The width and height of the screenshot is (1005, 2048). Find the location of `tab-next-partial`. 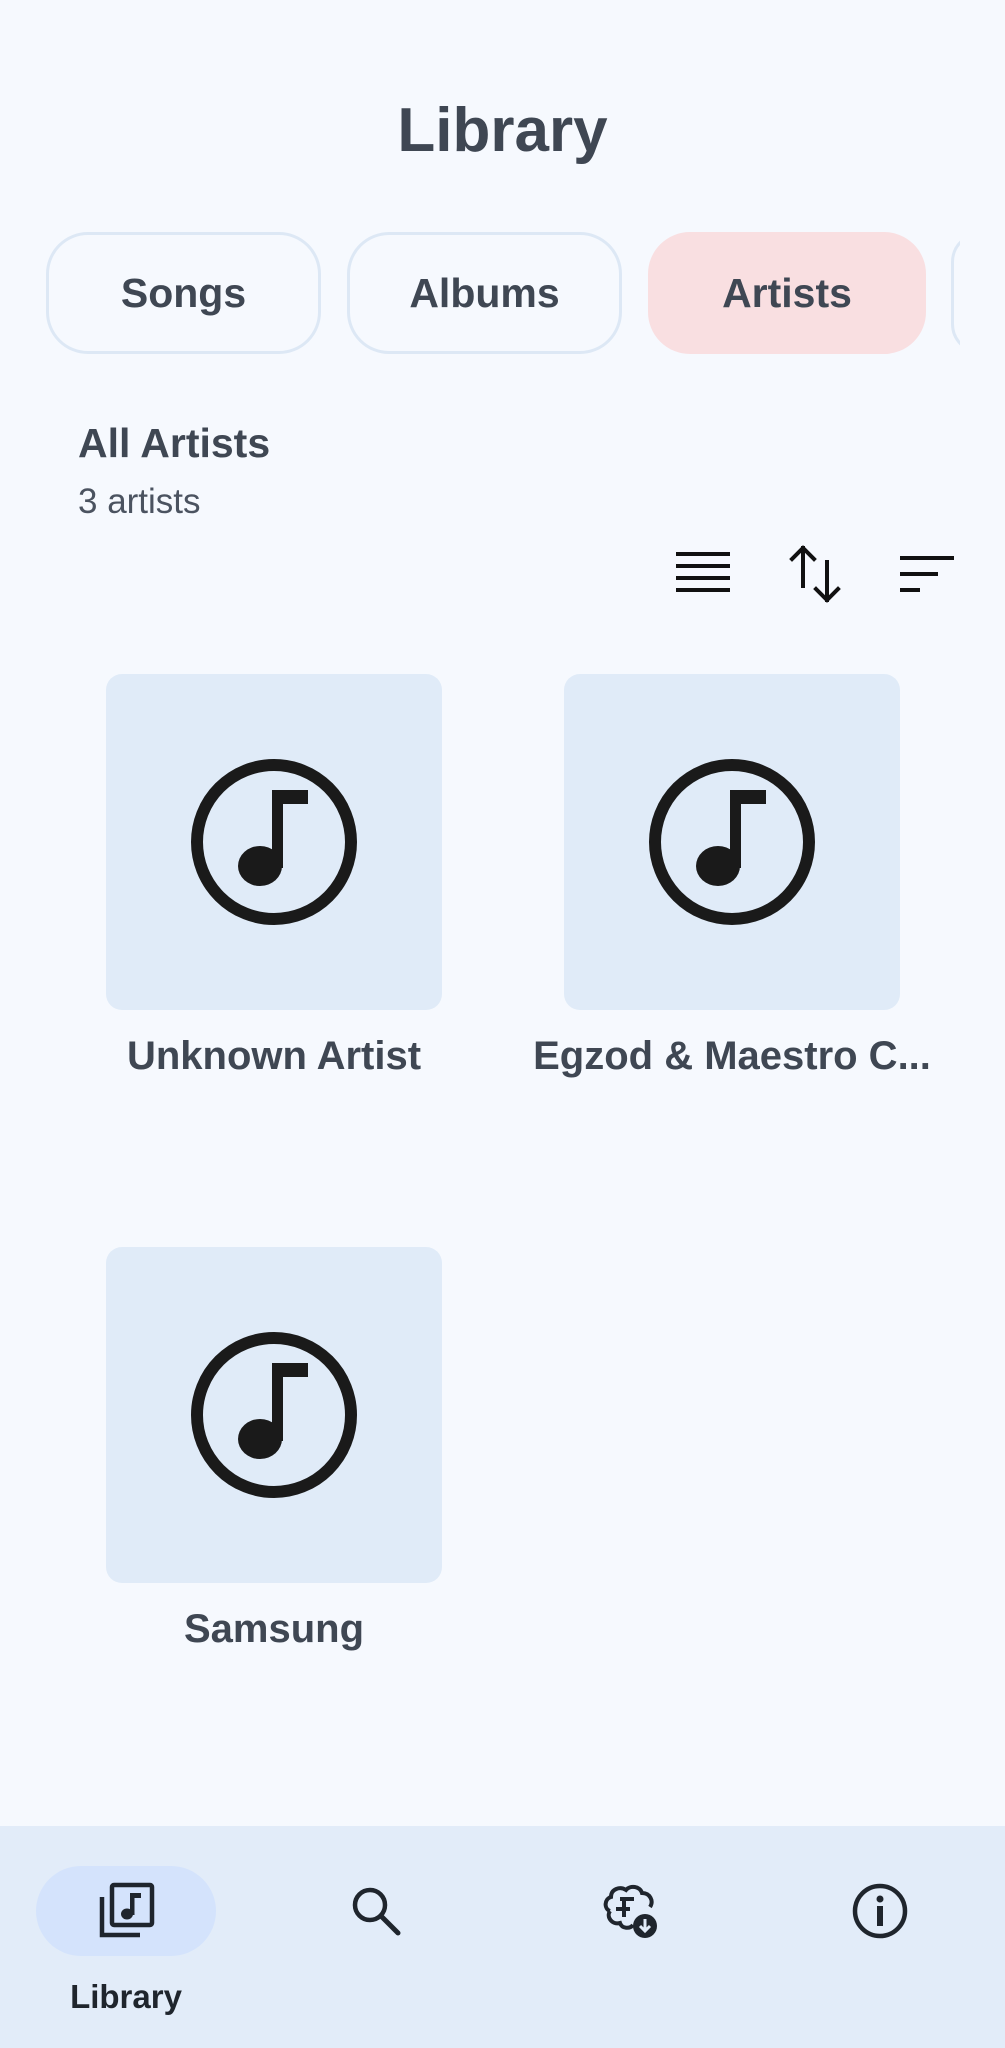

tab-next-partial is located at coordinates (955, 293).